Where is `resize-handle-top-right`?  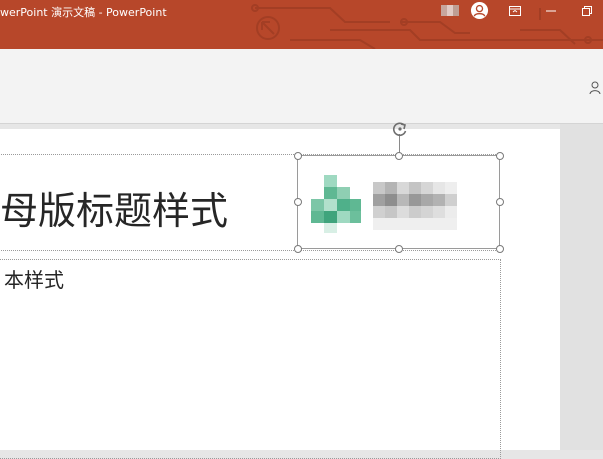 resize-handle-top-right is located at coordinates (500, 156).